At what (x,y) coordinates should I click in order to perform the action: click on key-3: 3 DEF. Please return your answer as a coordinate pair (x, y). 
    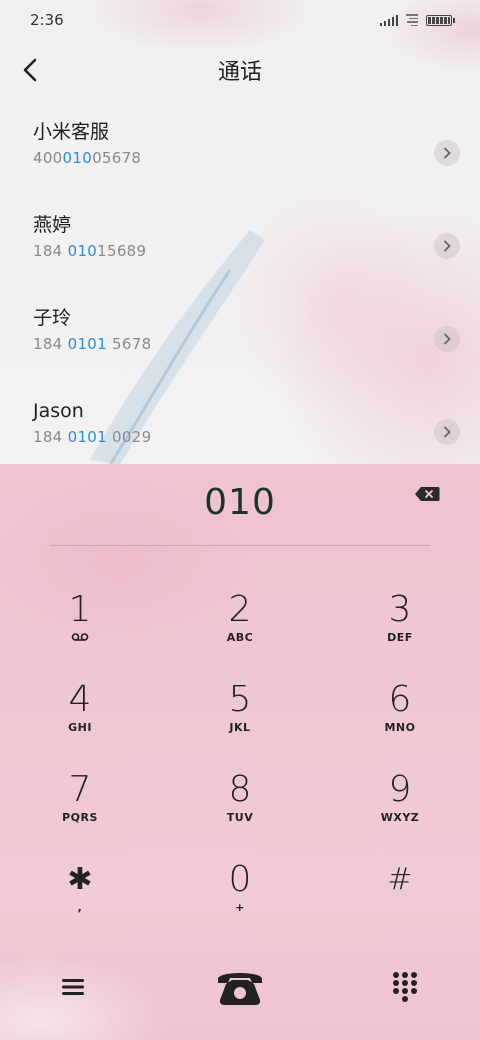
    Looking at the image, I should click on (400, 629).